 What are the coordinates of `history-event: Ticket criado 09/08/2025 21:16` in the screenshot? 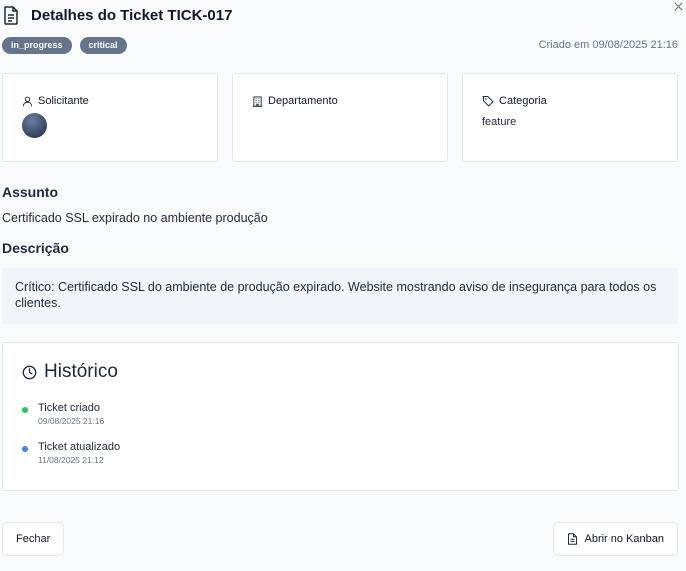 It's located at (340, 414).